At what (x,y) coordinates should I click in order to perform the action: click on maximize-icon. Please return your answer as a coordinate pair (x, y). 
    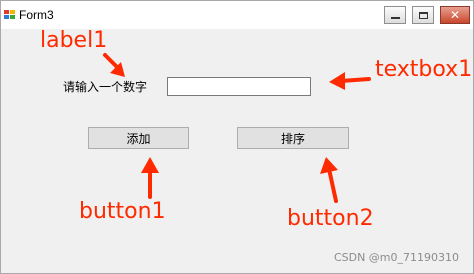
    Looking at the image, I should click on (423, 15).